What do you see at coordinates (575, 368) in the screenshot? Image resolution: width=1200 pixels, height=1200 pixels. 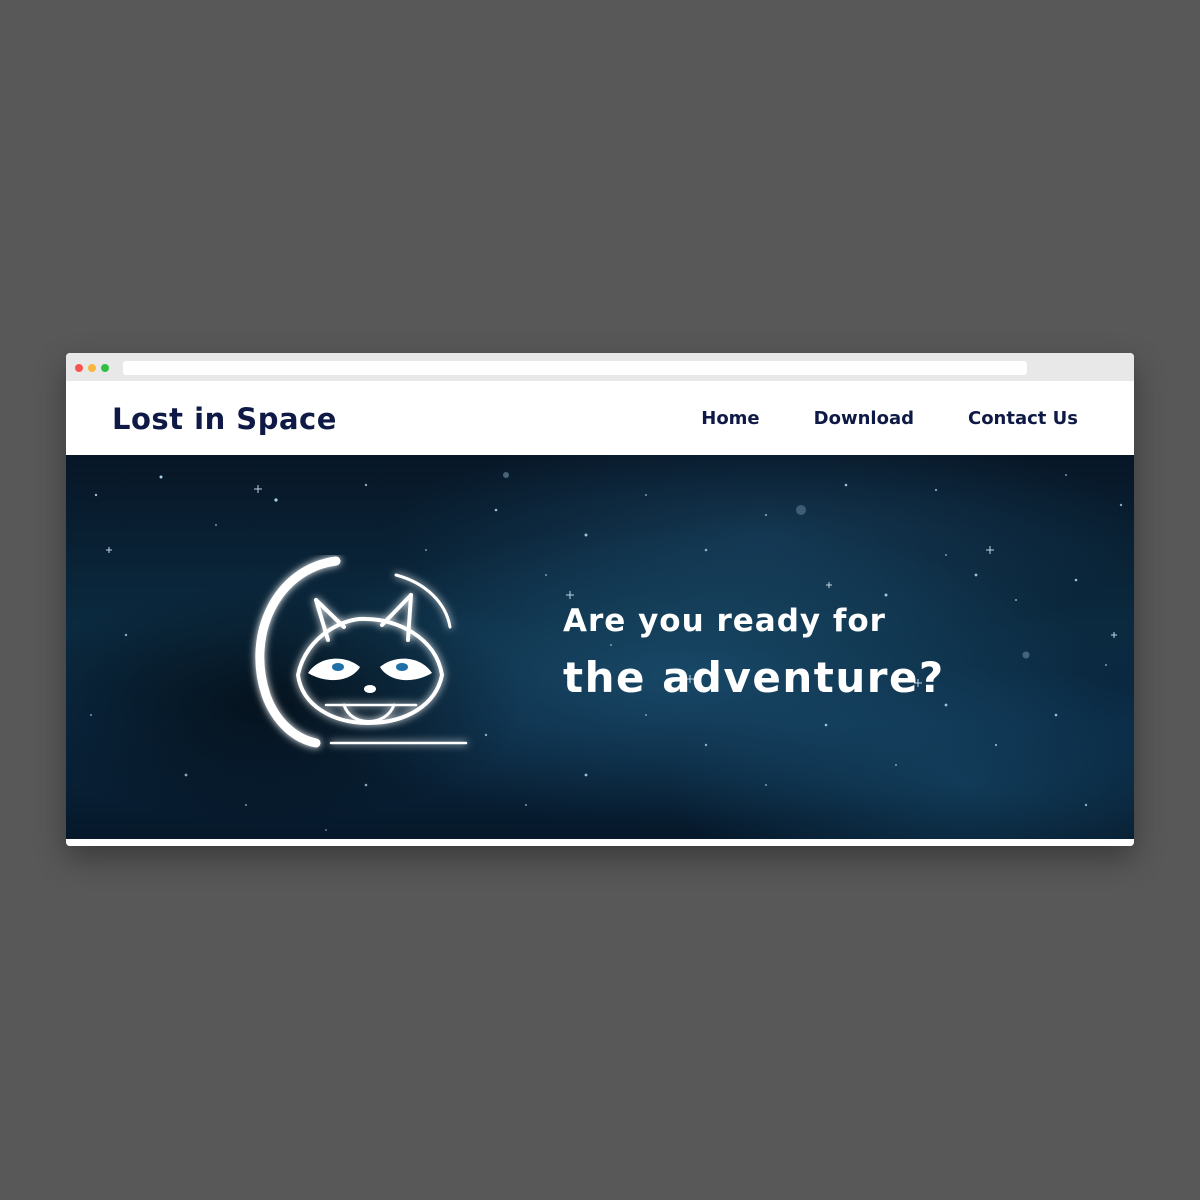 I see `address-bar` at bounding box center [575, 368].